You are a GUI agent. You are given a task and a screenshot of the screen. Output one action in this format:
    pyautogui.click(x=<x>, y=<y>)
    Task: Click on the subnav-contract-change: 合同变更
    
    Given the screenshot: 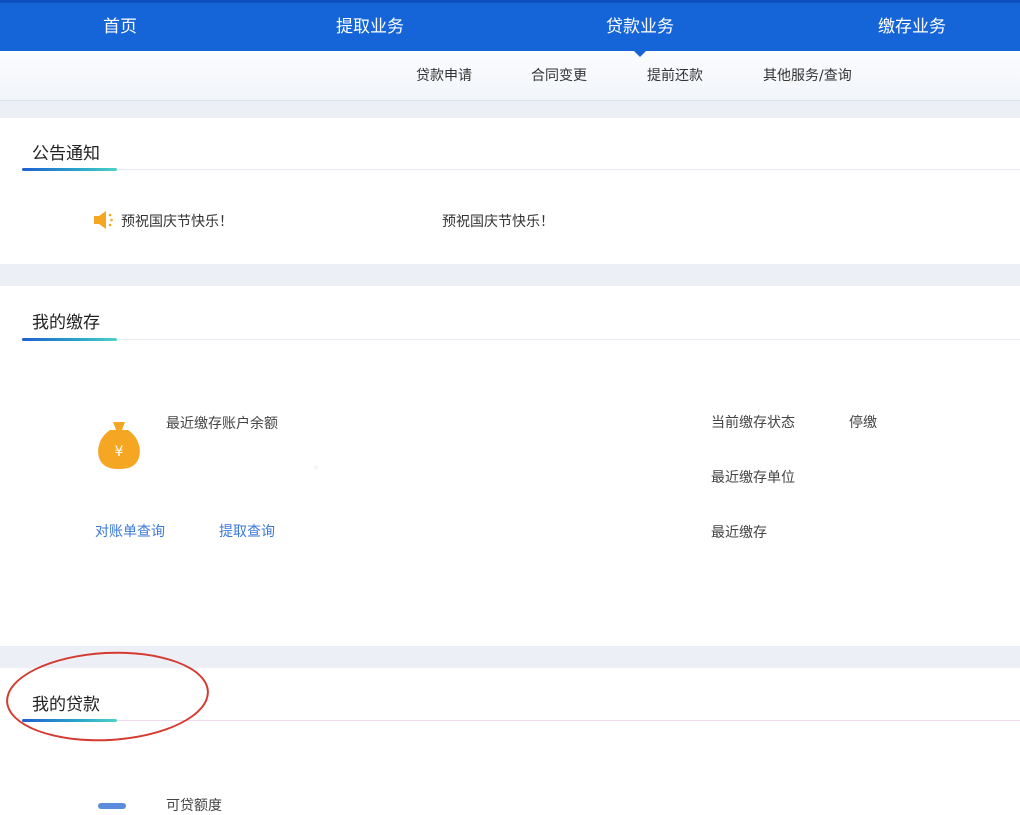 What is the action you would take?
    pyautogui.click(x=559, y=76)
    